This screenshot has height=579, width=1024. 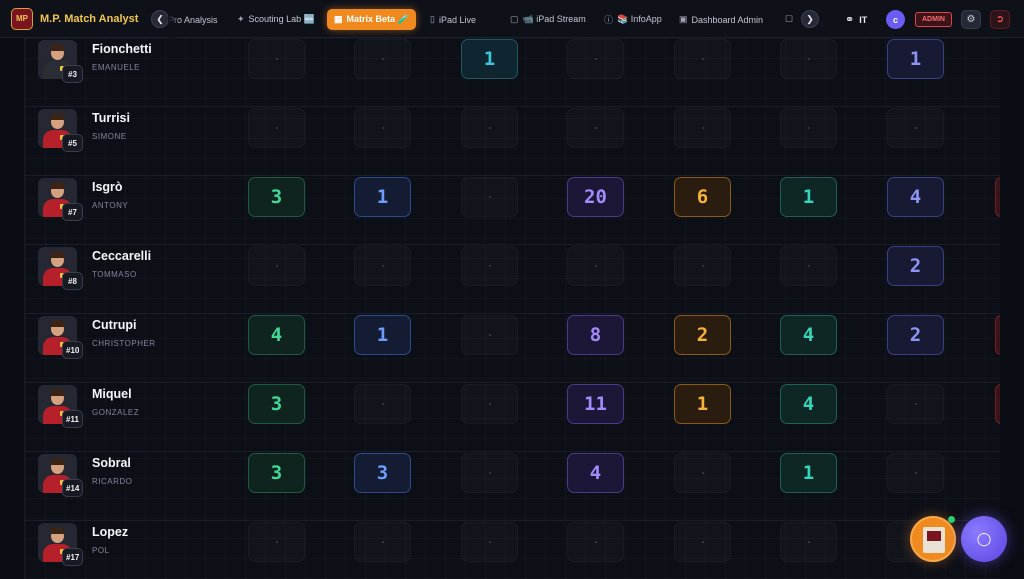 What do you see at coordinates (548, 19) in the screenshot?
I see `tab-ipad-stream: ▢ 📹 iPad Stream` at bounding box center [548, 19].